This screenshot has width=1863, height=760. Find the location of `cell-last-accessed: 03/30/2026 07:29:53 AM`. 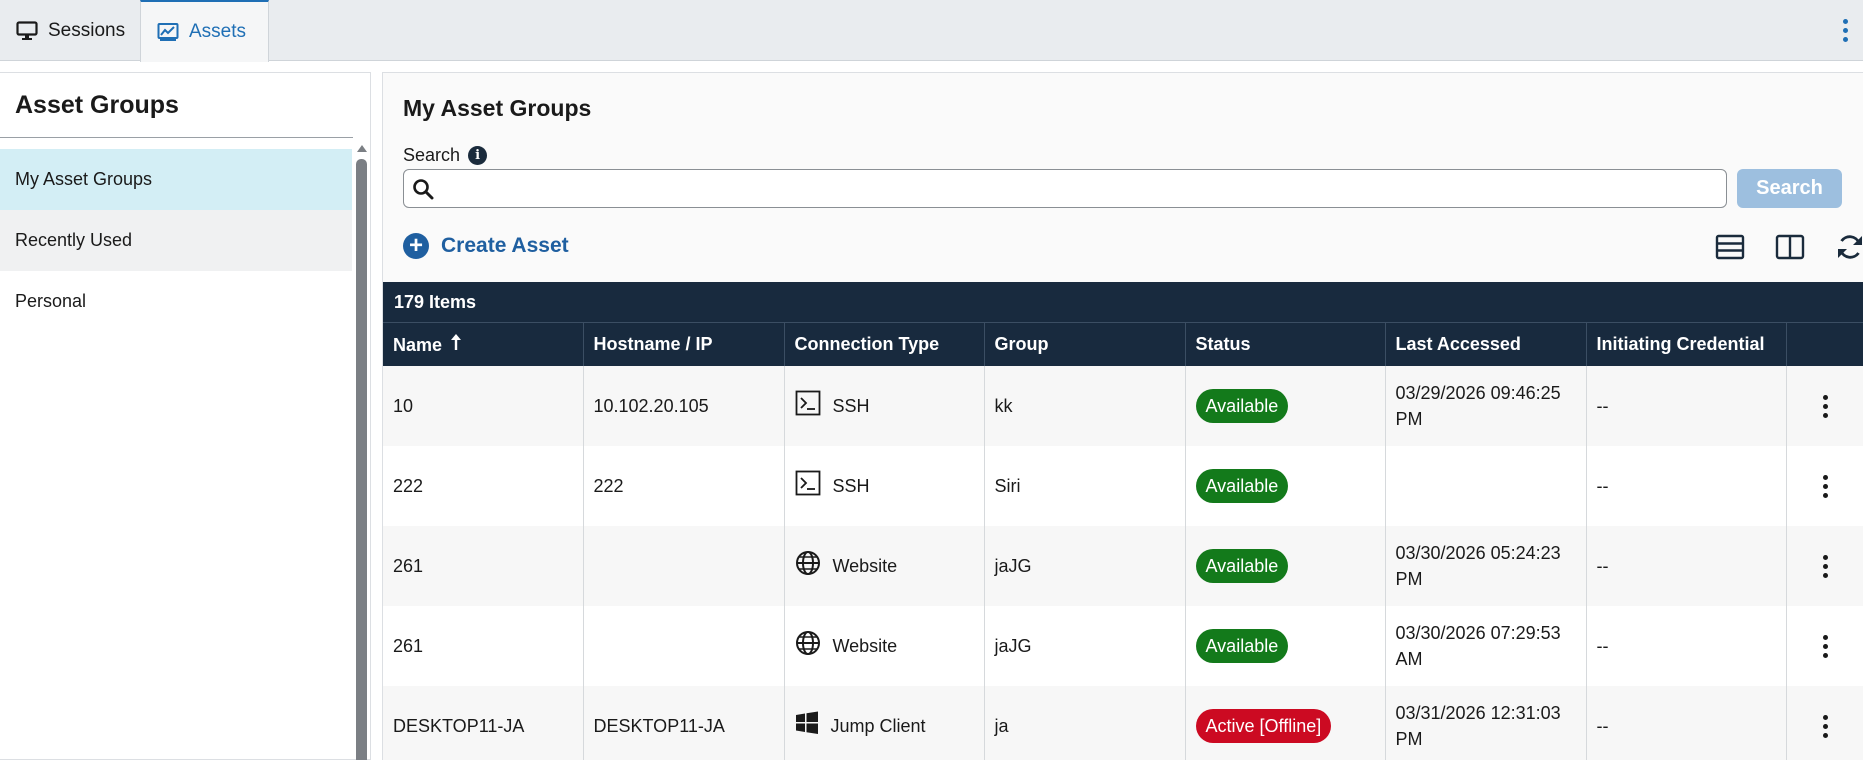

cell-last-accessed: 03/30/2026 07:29:53 AM is located at coordinates (1486, 646).